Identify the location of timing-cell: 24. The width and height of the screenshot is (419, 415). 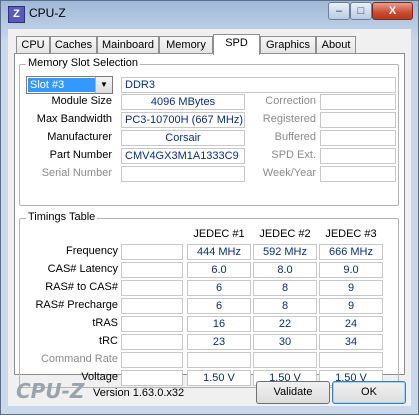
(351, 324).